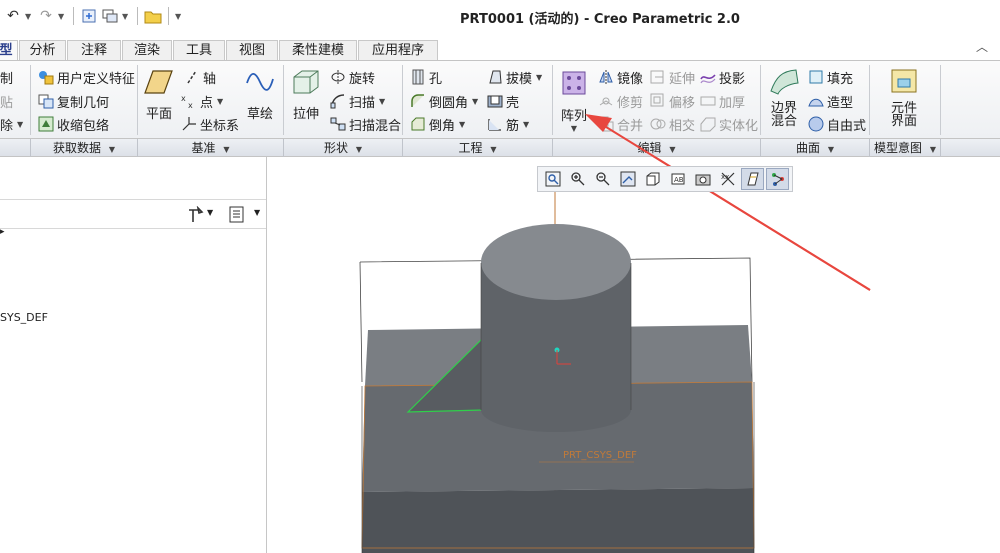 The height and width of the screenshot is (553, 1000). Describe the element at coordinates (426, 77) in the screenshot. I see `hole-button: 孔` at that location.